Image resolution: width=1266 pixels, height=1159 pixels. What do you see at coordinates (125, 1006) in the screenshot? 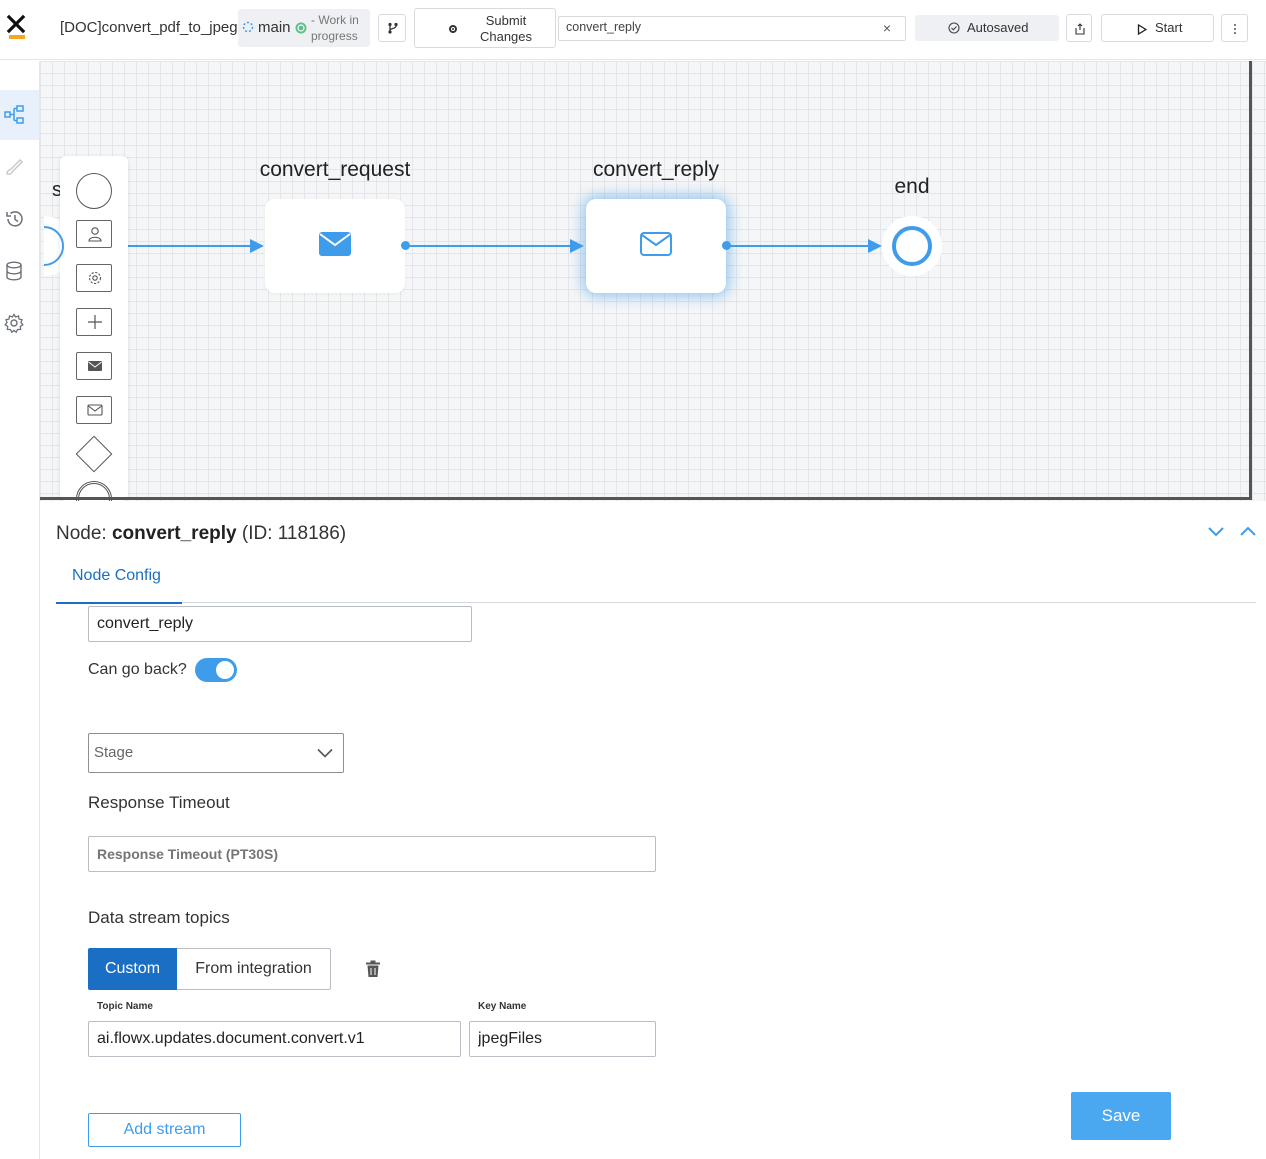
I see `topic-name-label: Topic Name` at bounding box center [125, 1006].